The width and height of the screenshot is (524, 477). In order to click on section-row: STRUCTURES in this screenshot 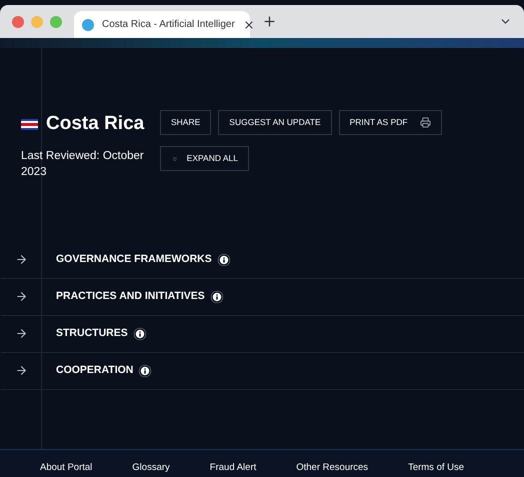, I will do `click(262, 334)`.